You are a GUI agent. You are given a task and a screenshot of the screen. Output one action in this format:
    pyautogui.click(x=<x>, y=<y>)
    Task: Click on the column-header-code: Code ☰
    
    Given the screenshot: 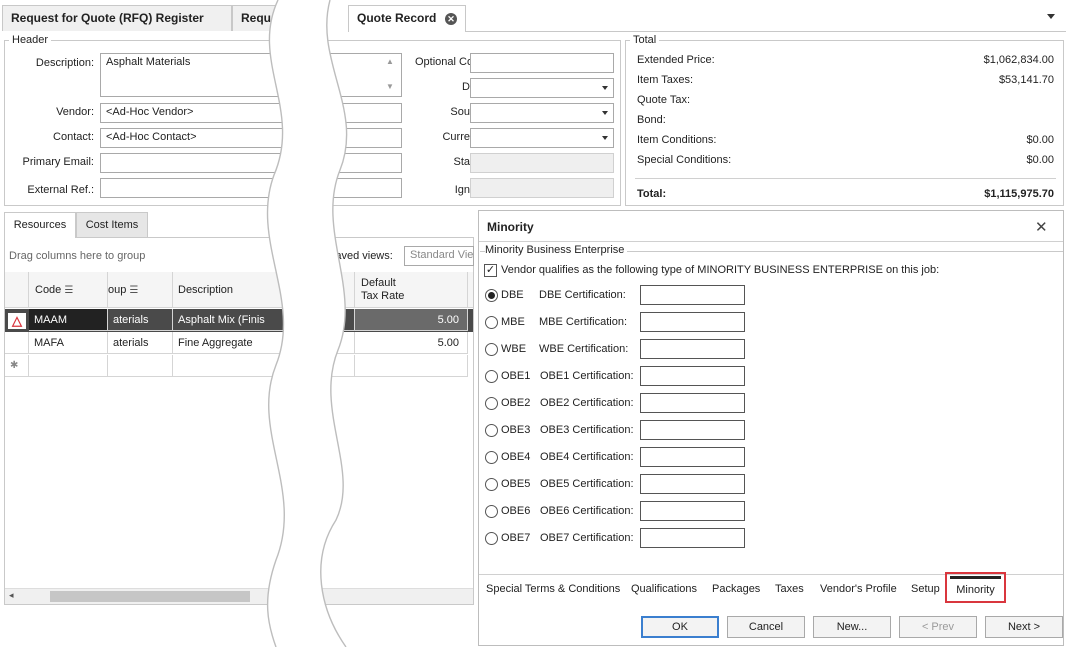 What is the action you would take?
    pyautogui.click(x=68, y=290)
    